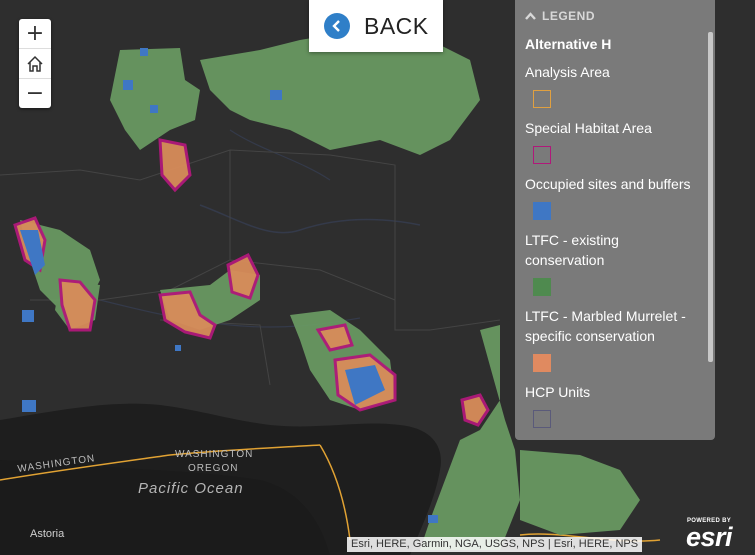 This screenshot has height=555, width=755. I want to click on label-pacific-ocean: Pacific Ocean, so click(191, 488).